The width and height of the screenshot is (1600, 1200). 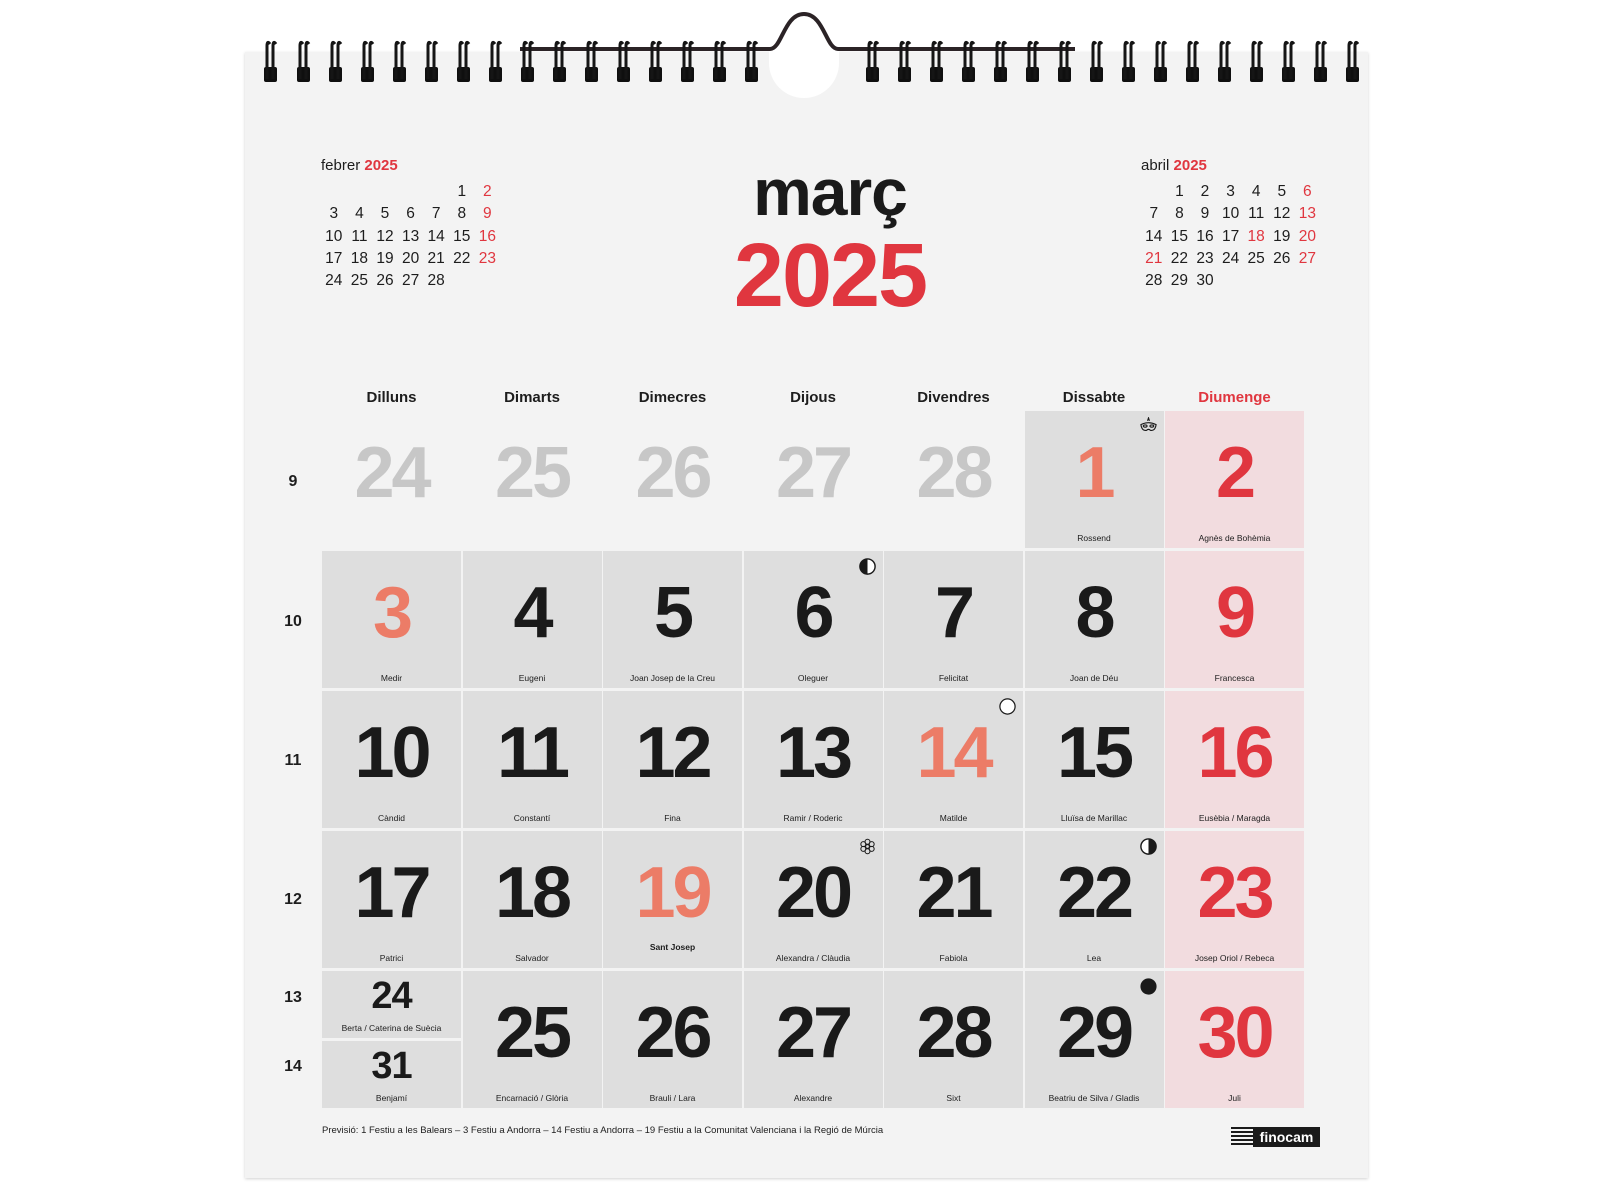 What do you see at coordinates (1234, 818) in the screenshot?
I see `saint-name: Eusèbia / Maragda` at bounding box center [1234, 818].